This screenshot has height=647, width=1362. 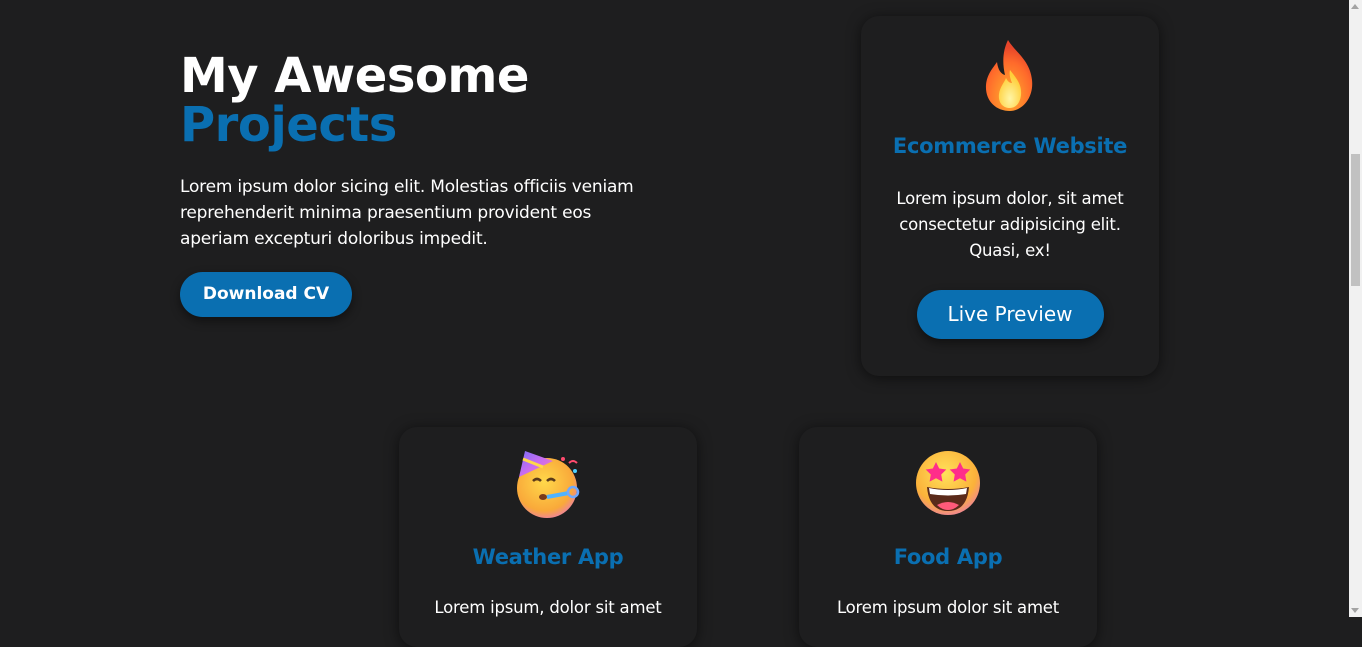 I want to click on title-line-1: My Awesome, so click(x=354, y=76).